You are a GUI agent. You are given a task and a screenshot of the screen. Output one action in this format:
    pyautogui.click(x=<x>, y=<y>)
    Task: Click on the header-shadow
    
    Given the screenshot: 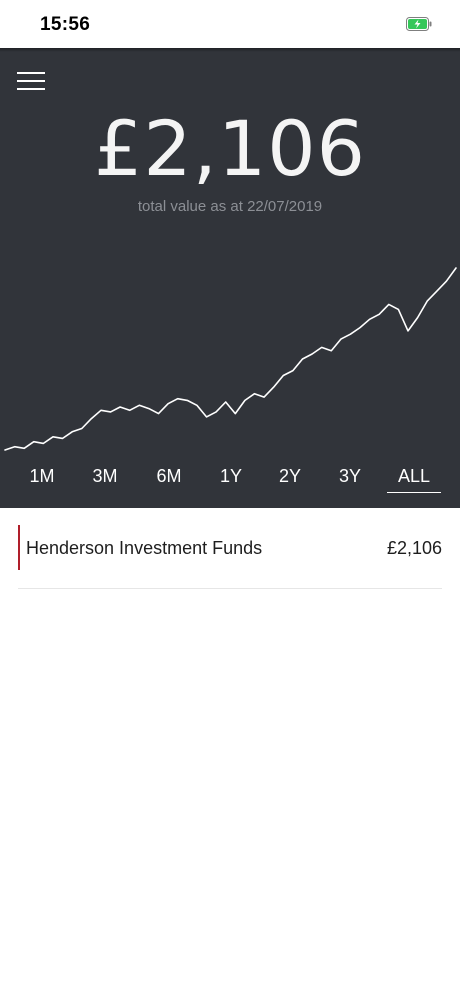 What is the action you would take?
    pyautogui.click(x=230, y=50)
    